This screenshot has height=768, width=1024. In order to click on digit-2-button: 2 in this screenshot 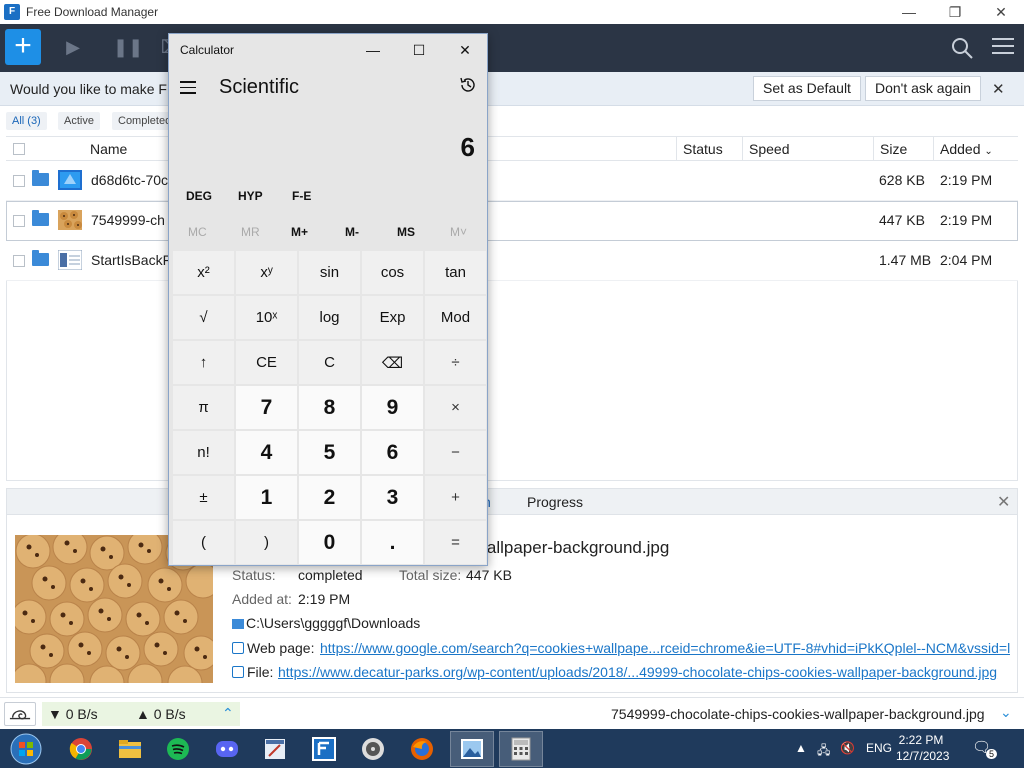, I will do `click(329, 497)`.